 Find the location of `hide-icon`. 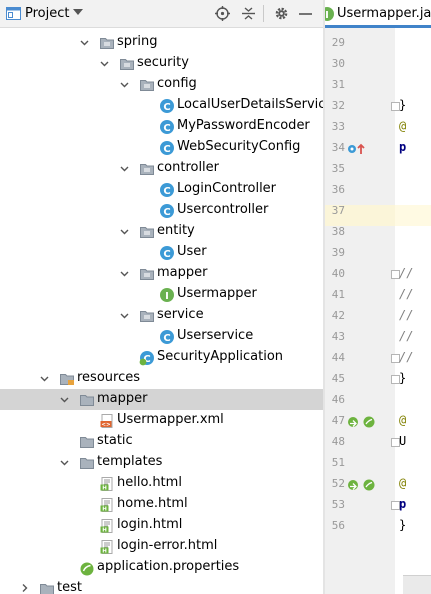

hide-icon is located at coordinates (305, 13).